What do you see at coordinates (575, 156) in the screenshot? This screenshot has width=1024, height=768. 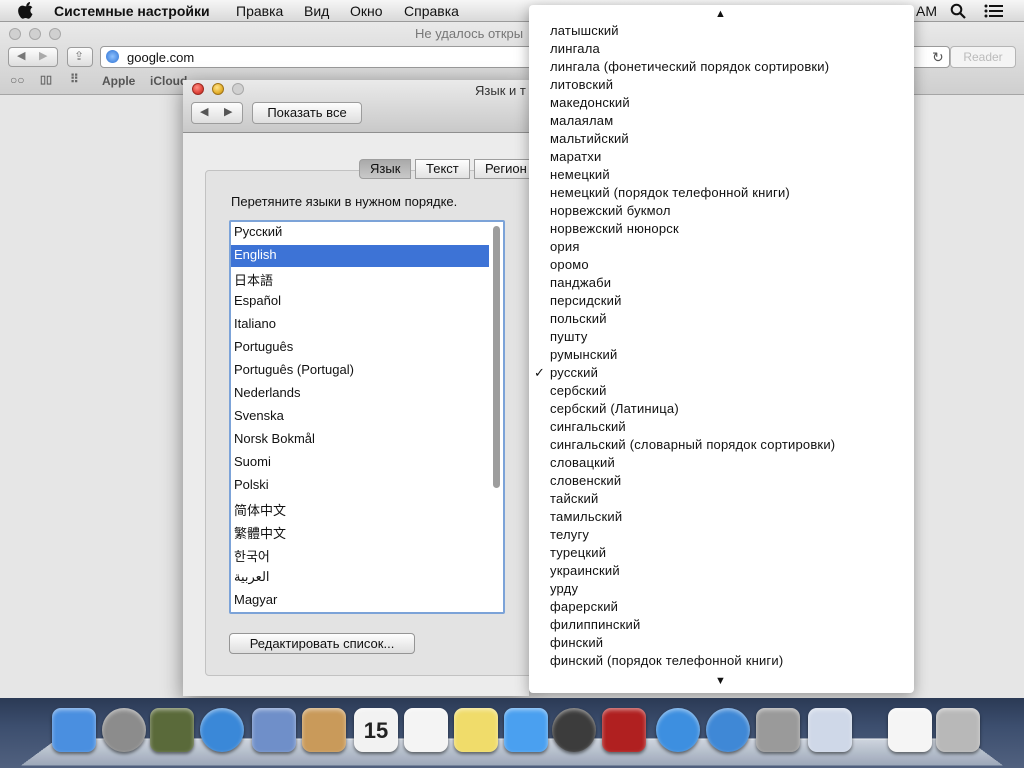 I see `popup-menu-item: маратхи` at bounding box center [575, 156].